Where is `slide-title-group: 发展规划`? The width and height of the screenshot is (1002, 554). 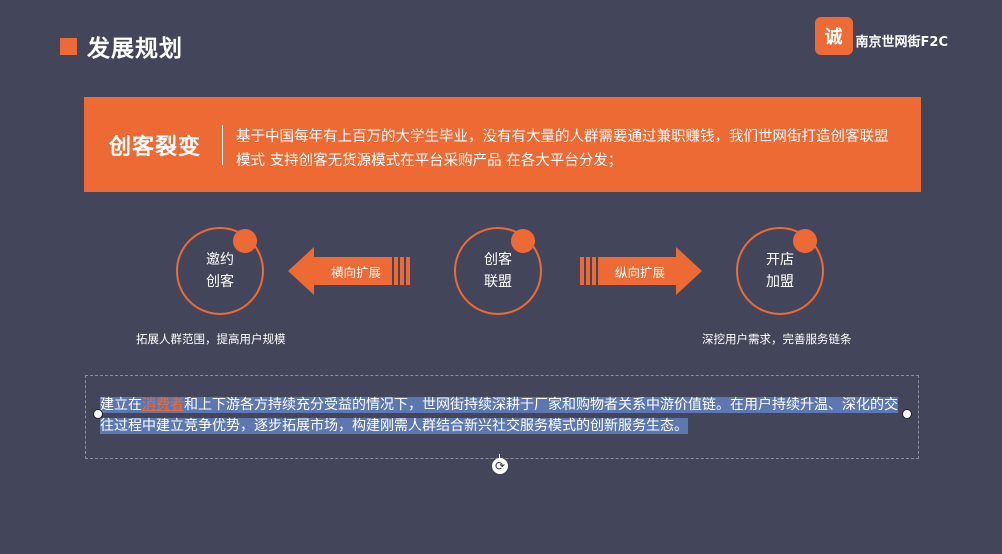 slide-title-group: 发展规划 is located at coordinates (121, 46).